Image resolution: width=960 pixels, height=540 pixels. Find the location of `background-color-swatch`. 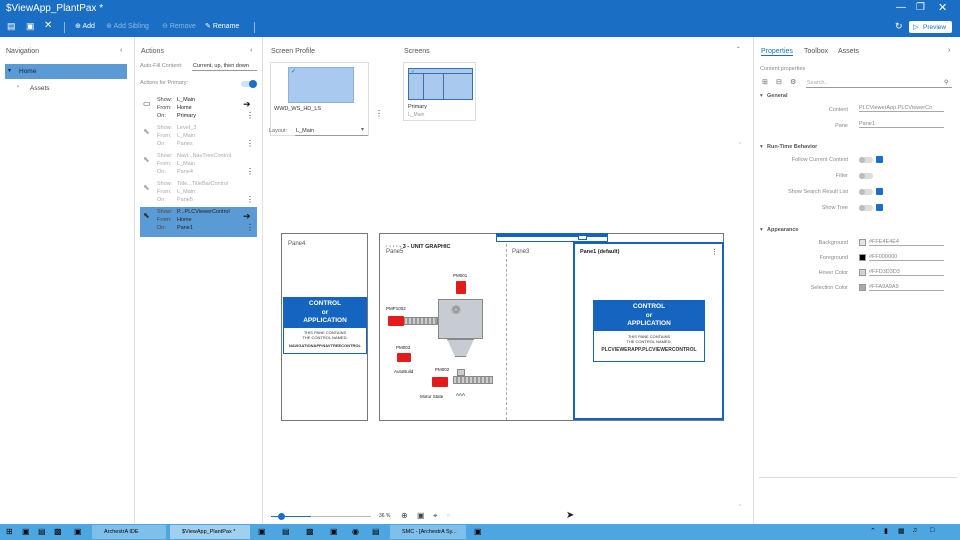

background-color-swatch is located at coordinates (862, 242).